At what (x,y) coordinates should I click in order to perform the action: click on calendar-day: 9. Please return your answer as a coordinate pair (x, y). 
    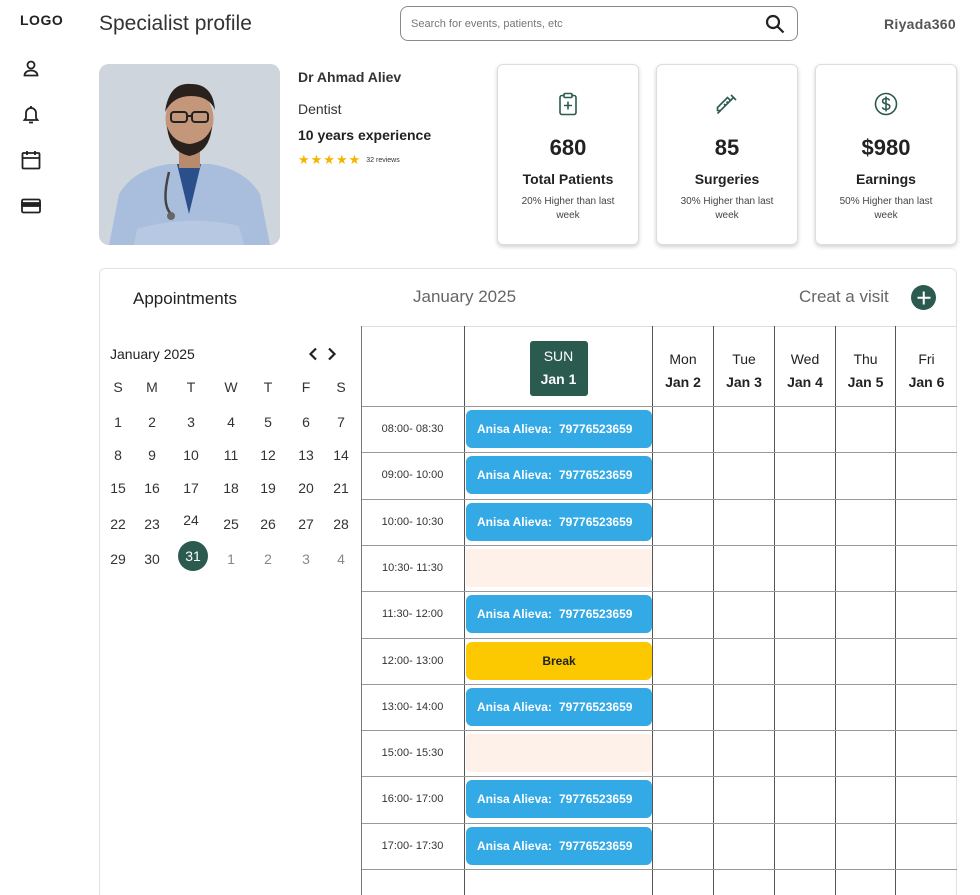
    Looking at the image, I should click on (152, 455).